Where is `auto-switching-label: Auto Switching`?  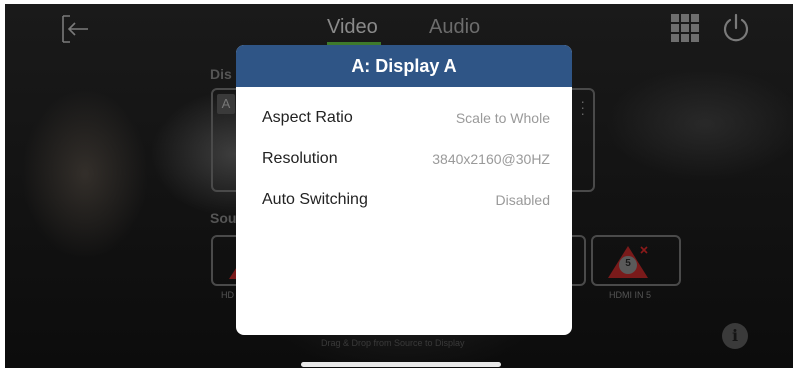
auto-switching-label: Auto Switching is located at coordinates (315, 199).